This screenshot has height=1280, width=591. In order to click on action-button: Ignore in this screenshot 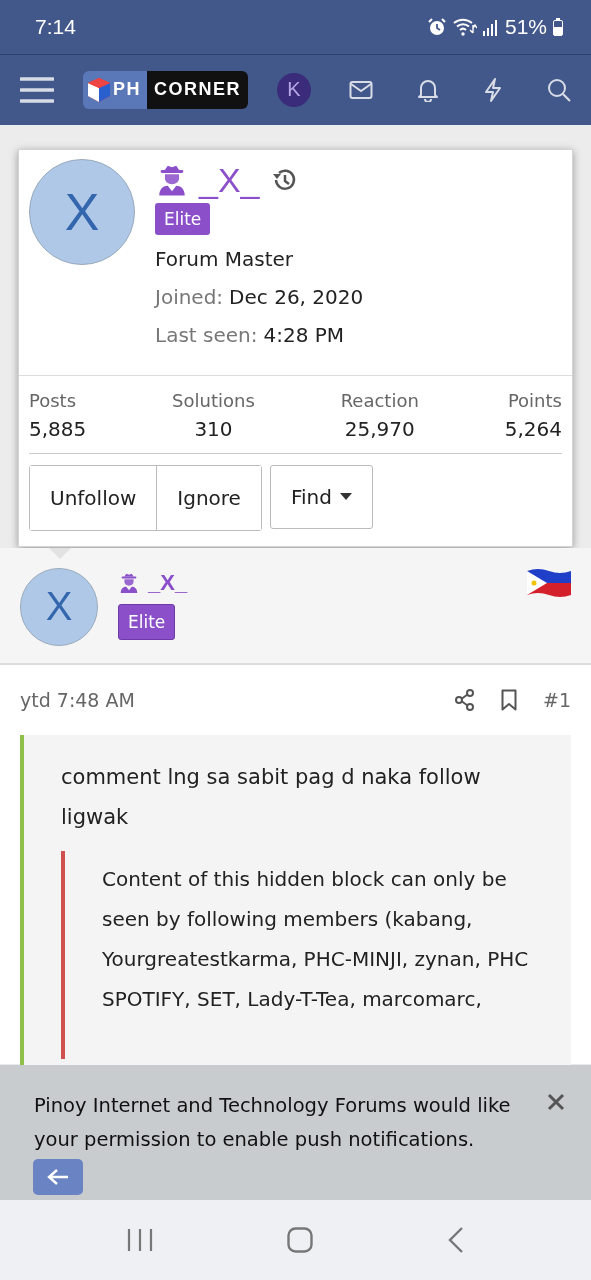, I will do `click(208, 497)`.